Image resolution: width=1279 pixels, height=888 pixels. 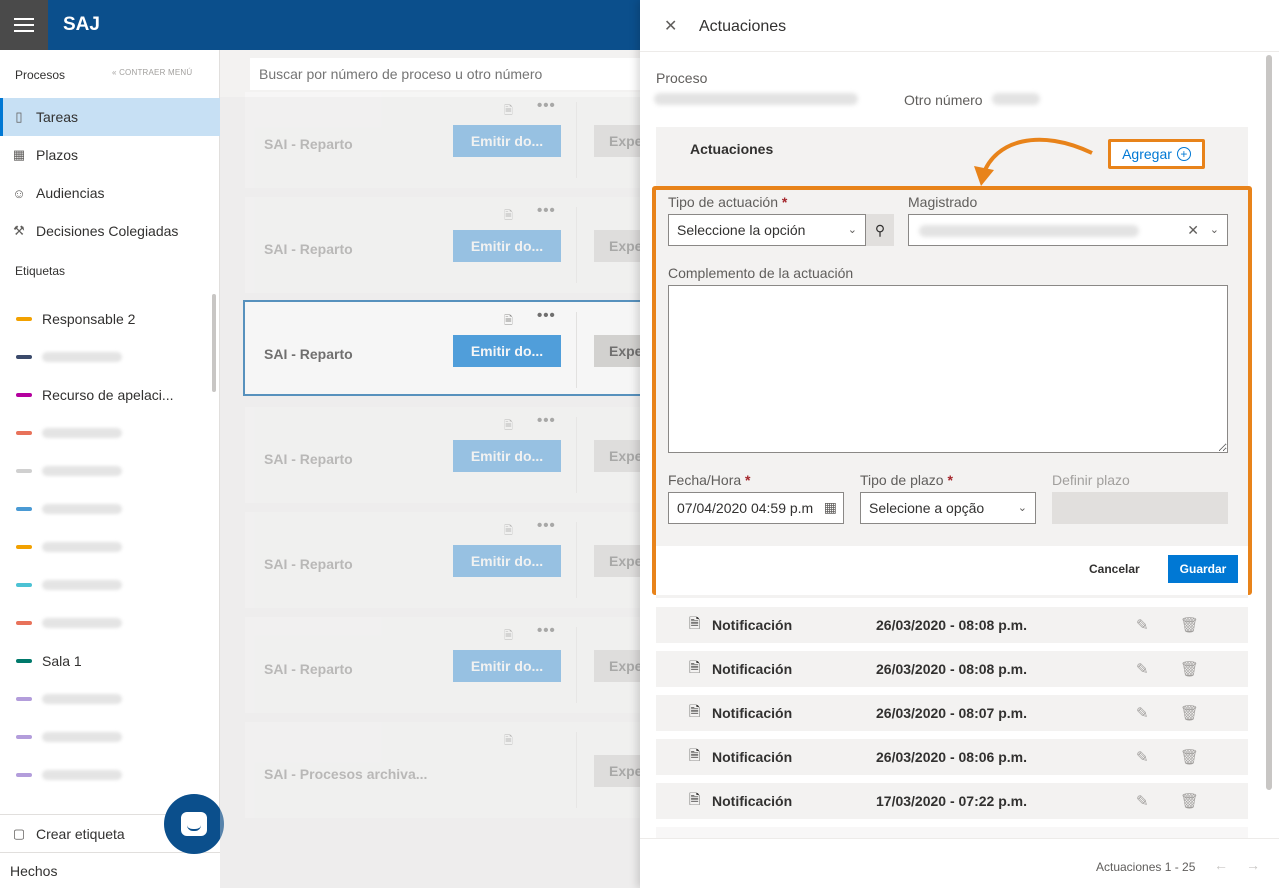 I want to click on sidebar-scrollbar, so click(x=214, y=343).